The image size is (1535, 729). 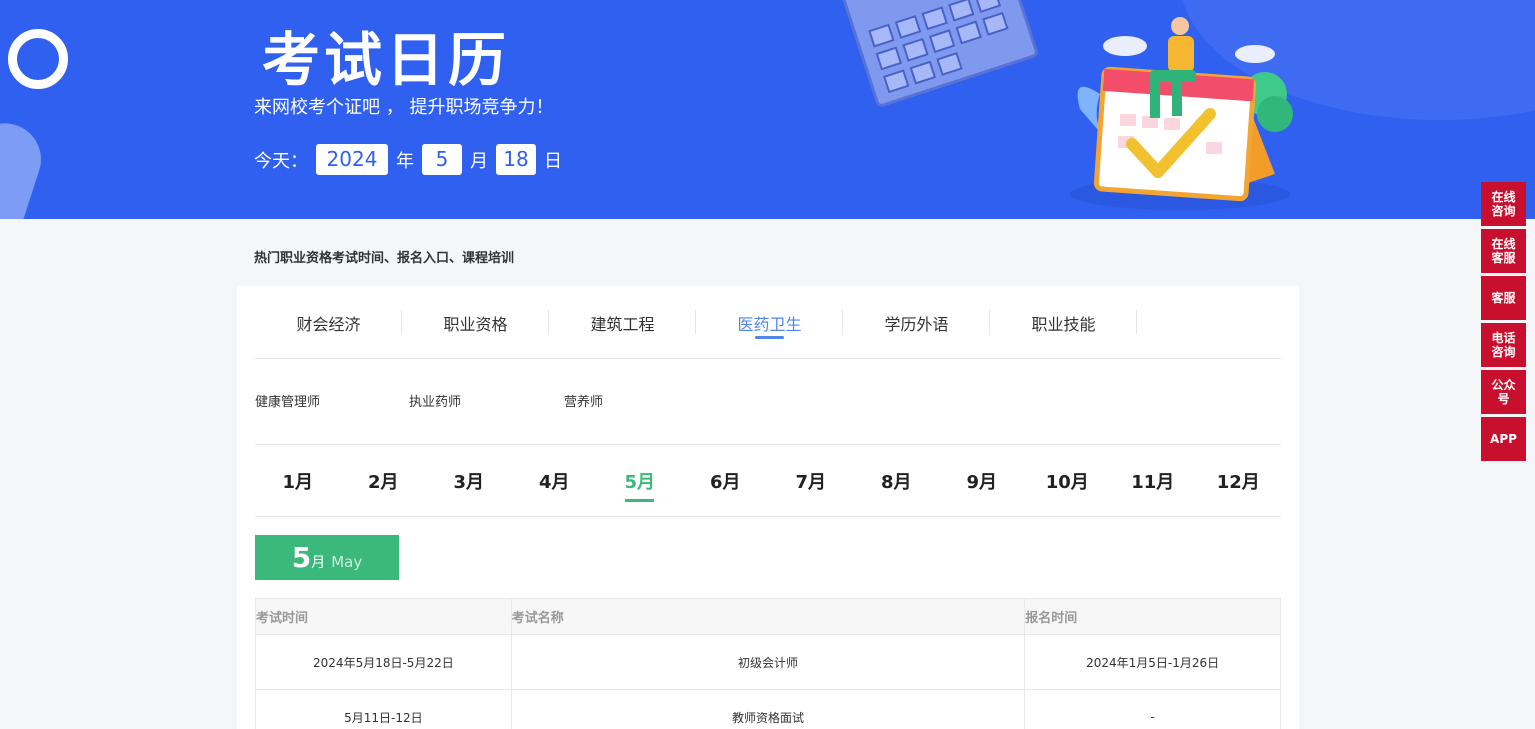 I want to click on side-toolbar: 在线咨询 在线客服 客服 电话咨询 公众号 APP, so click(x=1503, y=323).